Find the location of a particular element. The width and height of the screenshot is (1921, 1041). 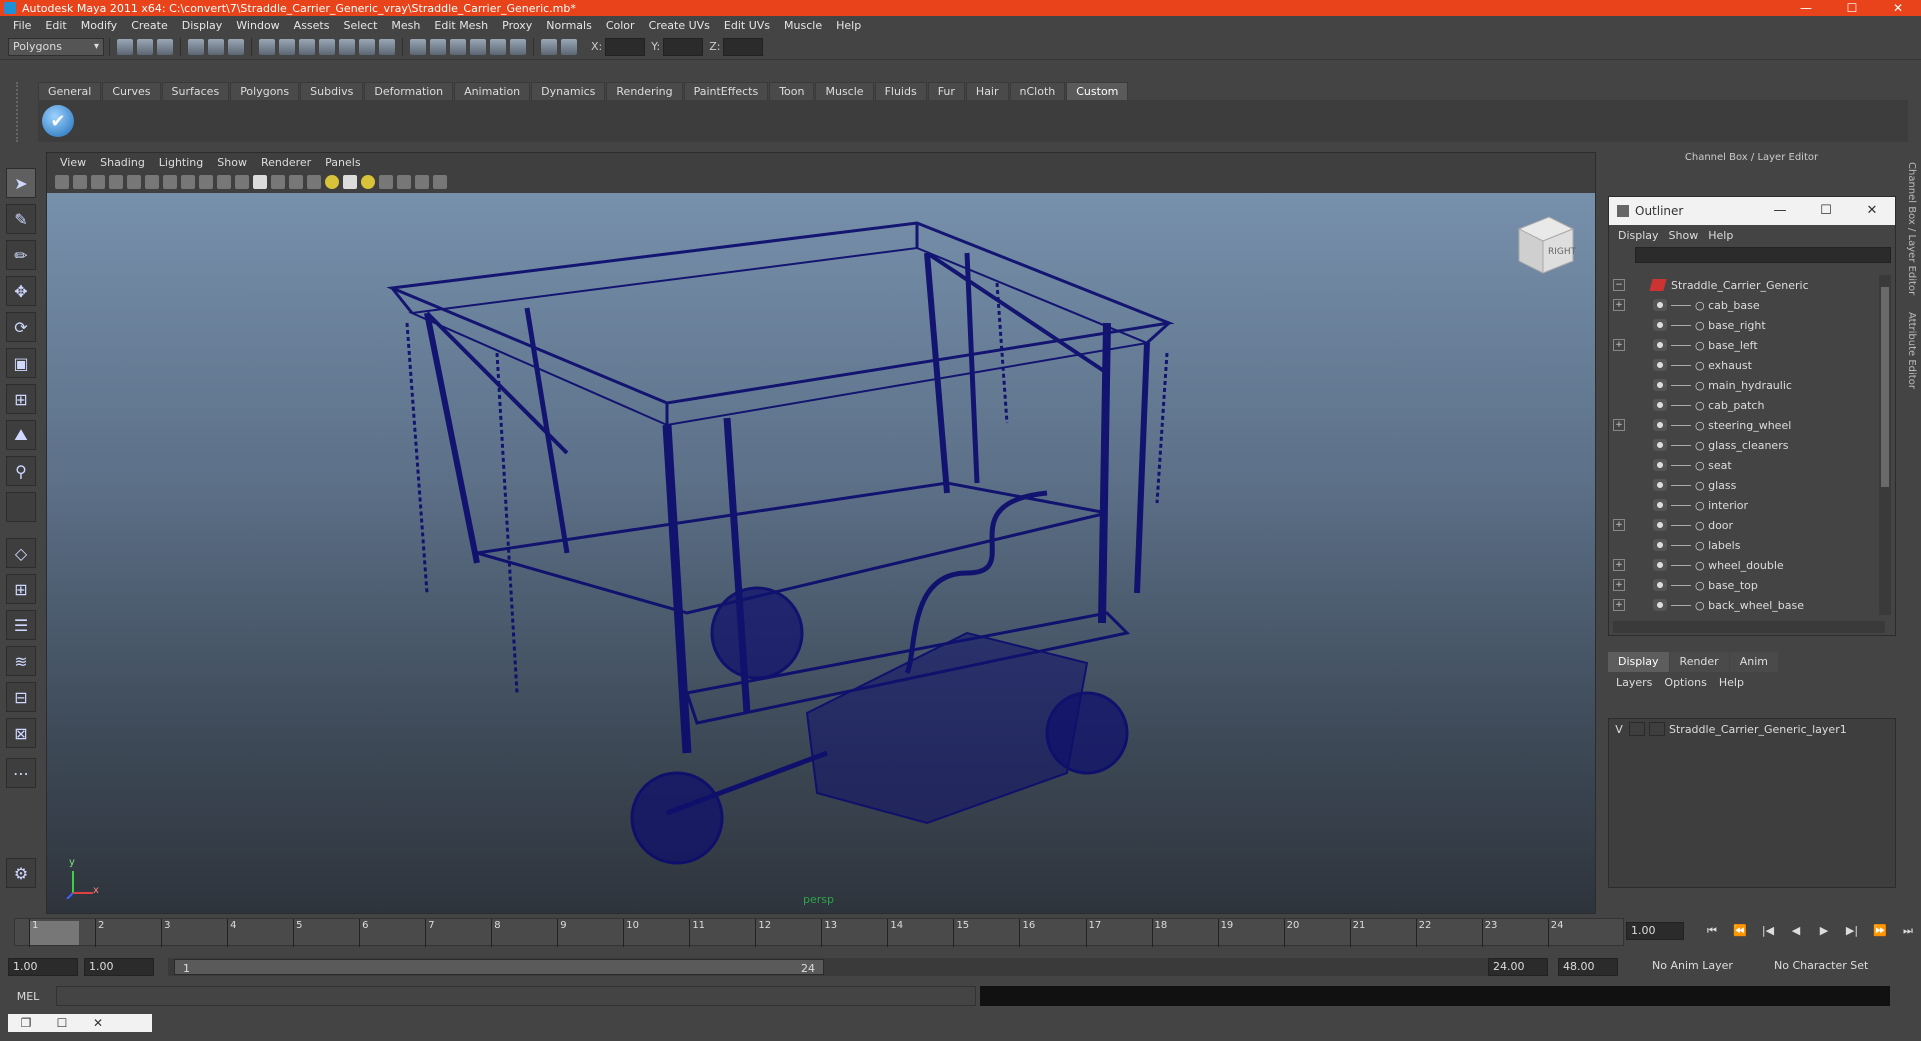

shelf-tab-dynamics: Dynamics is located at coordinates (568, 91).